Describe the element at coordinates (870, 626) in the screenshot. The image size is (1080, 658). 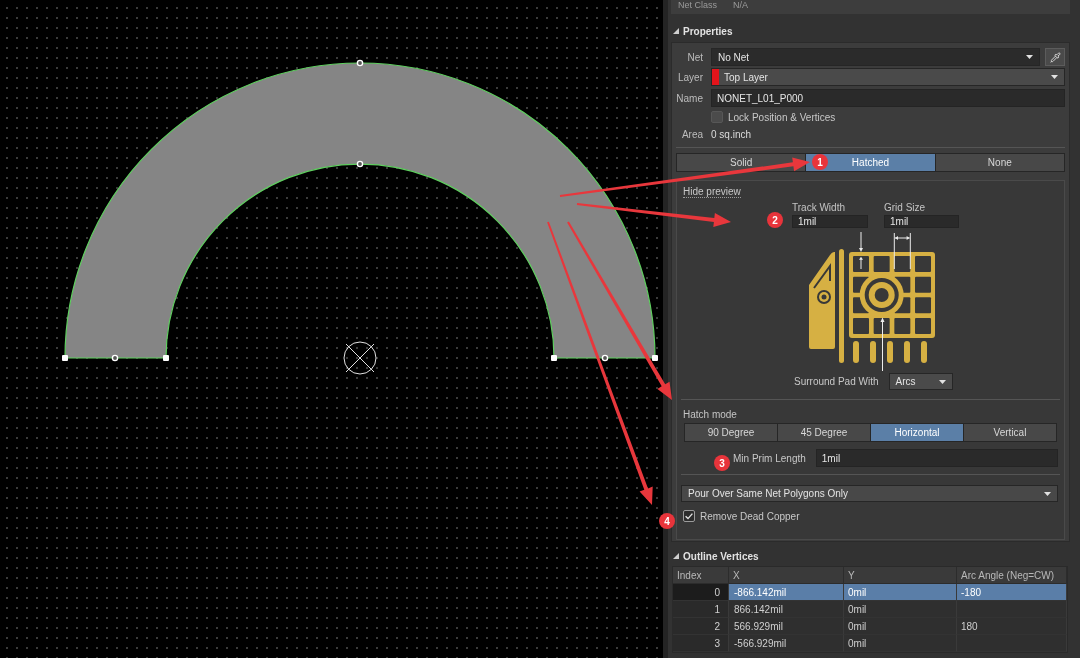
I see `table-row: 2 566.929mil 0mil 180` at that location.